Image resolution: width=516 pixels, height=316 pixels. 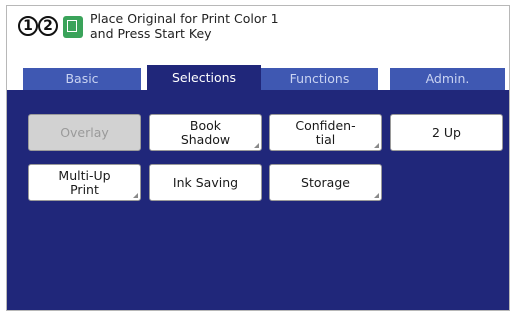 I want to click on tab-admin: Admin., so click(x=447, y=79).